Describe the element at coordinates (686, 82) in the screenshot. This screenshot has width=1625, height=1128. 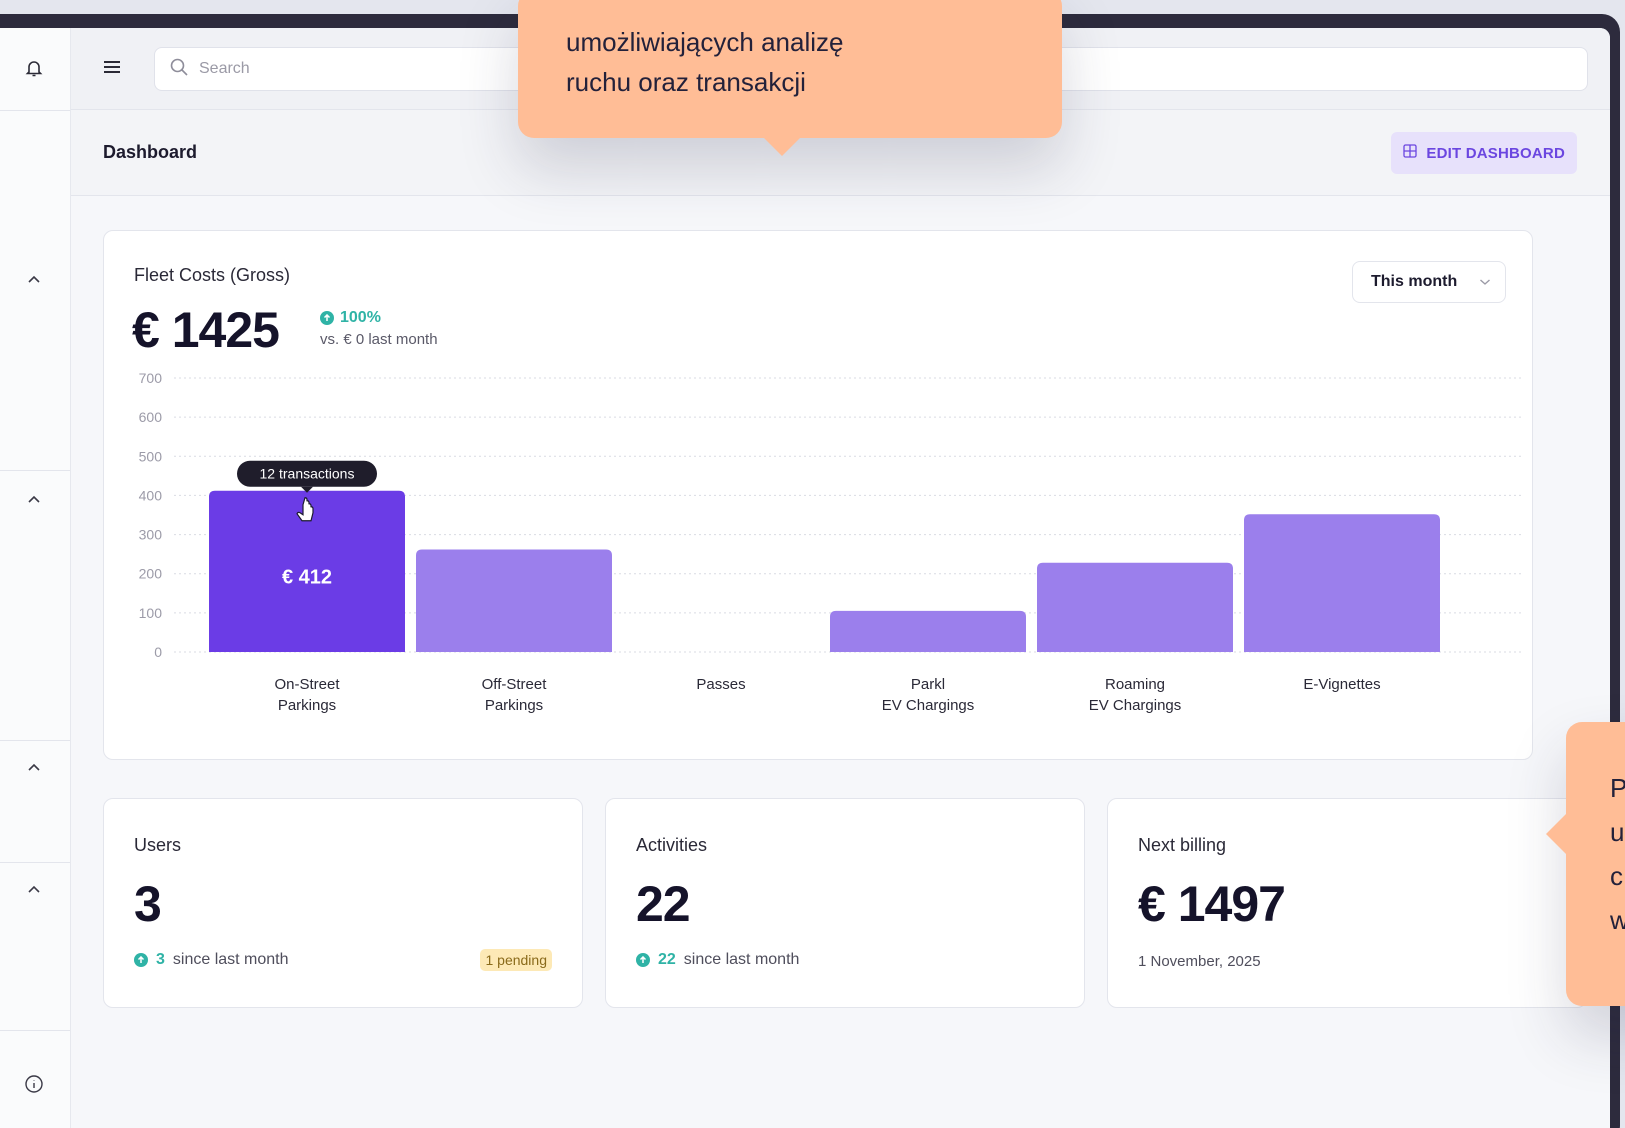
I see `callout-text-line: ruchu oraz transakcji` at that location.